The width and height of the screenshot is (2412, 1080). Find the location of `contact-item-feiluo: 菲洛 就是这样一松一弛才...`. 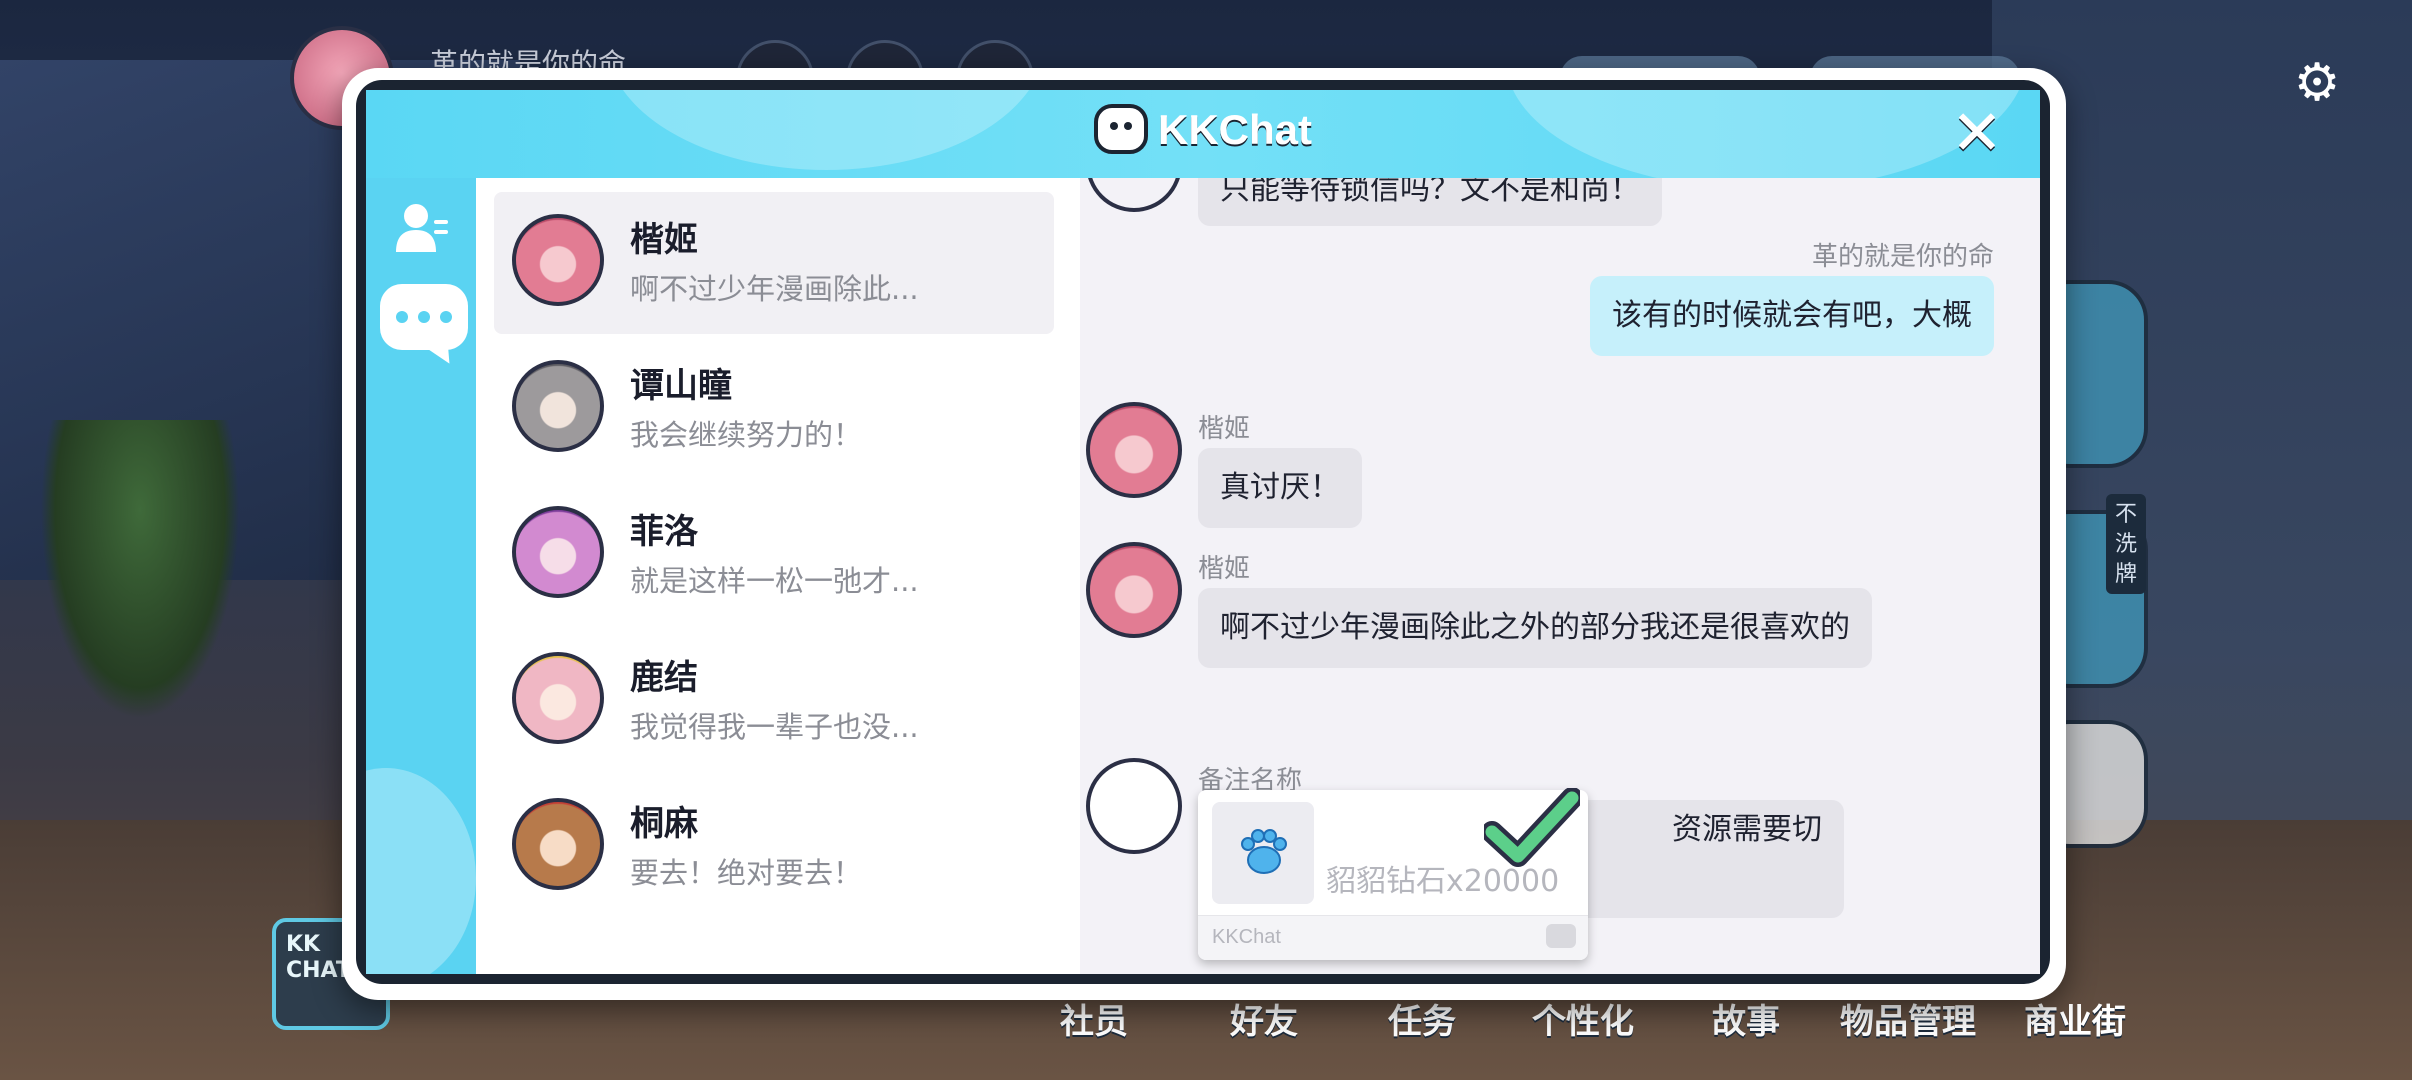

contact-item-feiluo: 菲洛 就是这样一松一弛才... is located at coordinates (774, 555).